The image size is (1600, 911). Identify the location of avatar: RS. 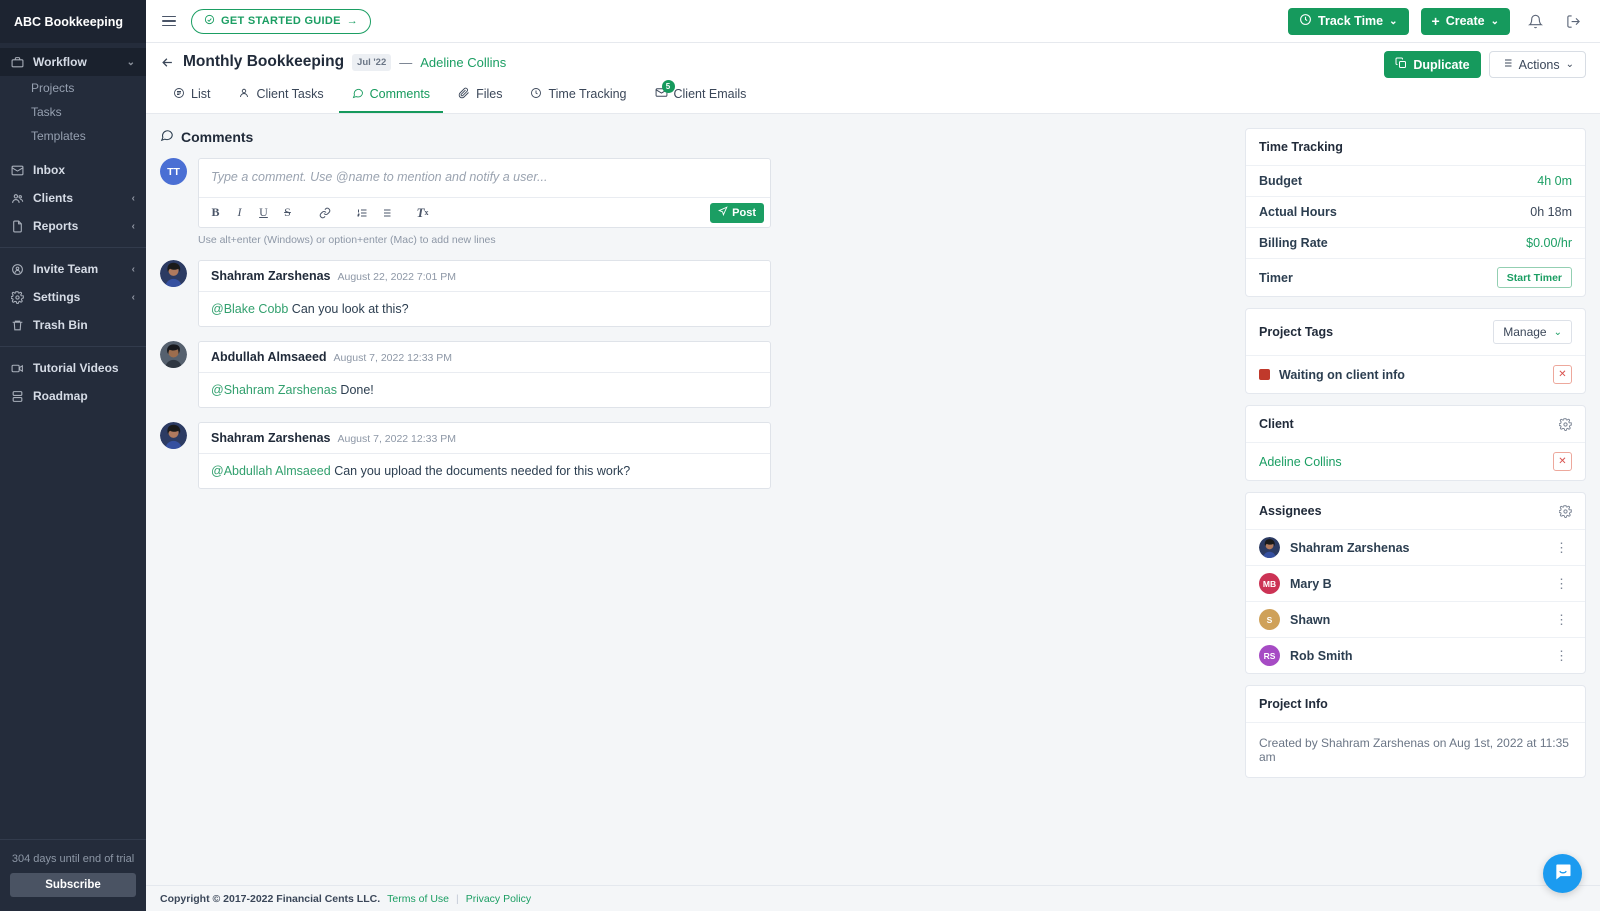
(1269, 655).